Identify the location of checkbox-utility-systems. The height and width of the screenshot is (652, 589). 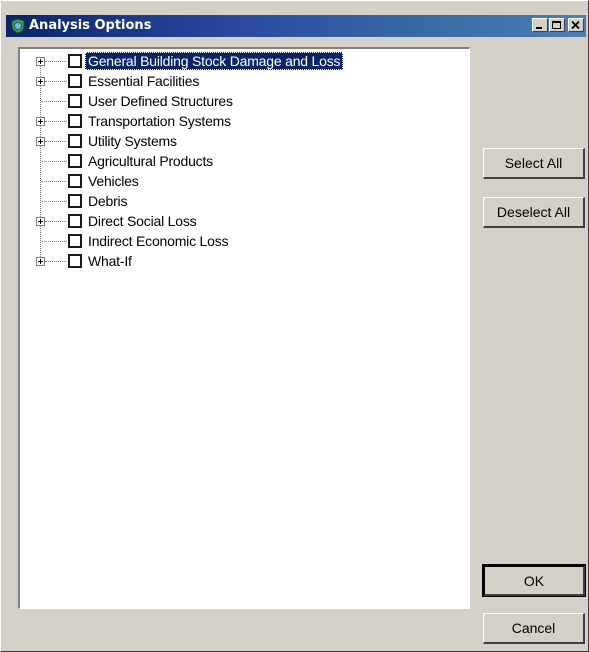
(75, 141).